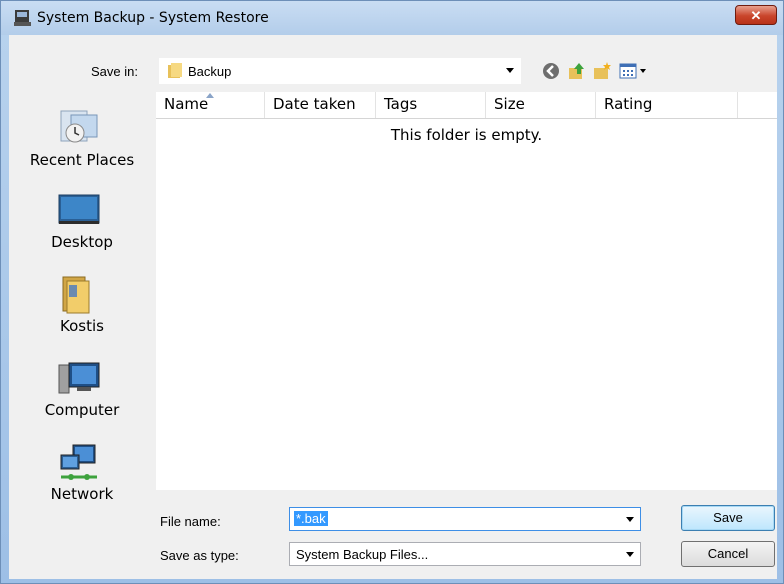  Describe the element at coordinates (541, 105) in the screenshot. I see `column-header-size: Size` at that location.